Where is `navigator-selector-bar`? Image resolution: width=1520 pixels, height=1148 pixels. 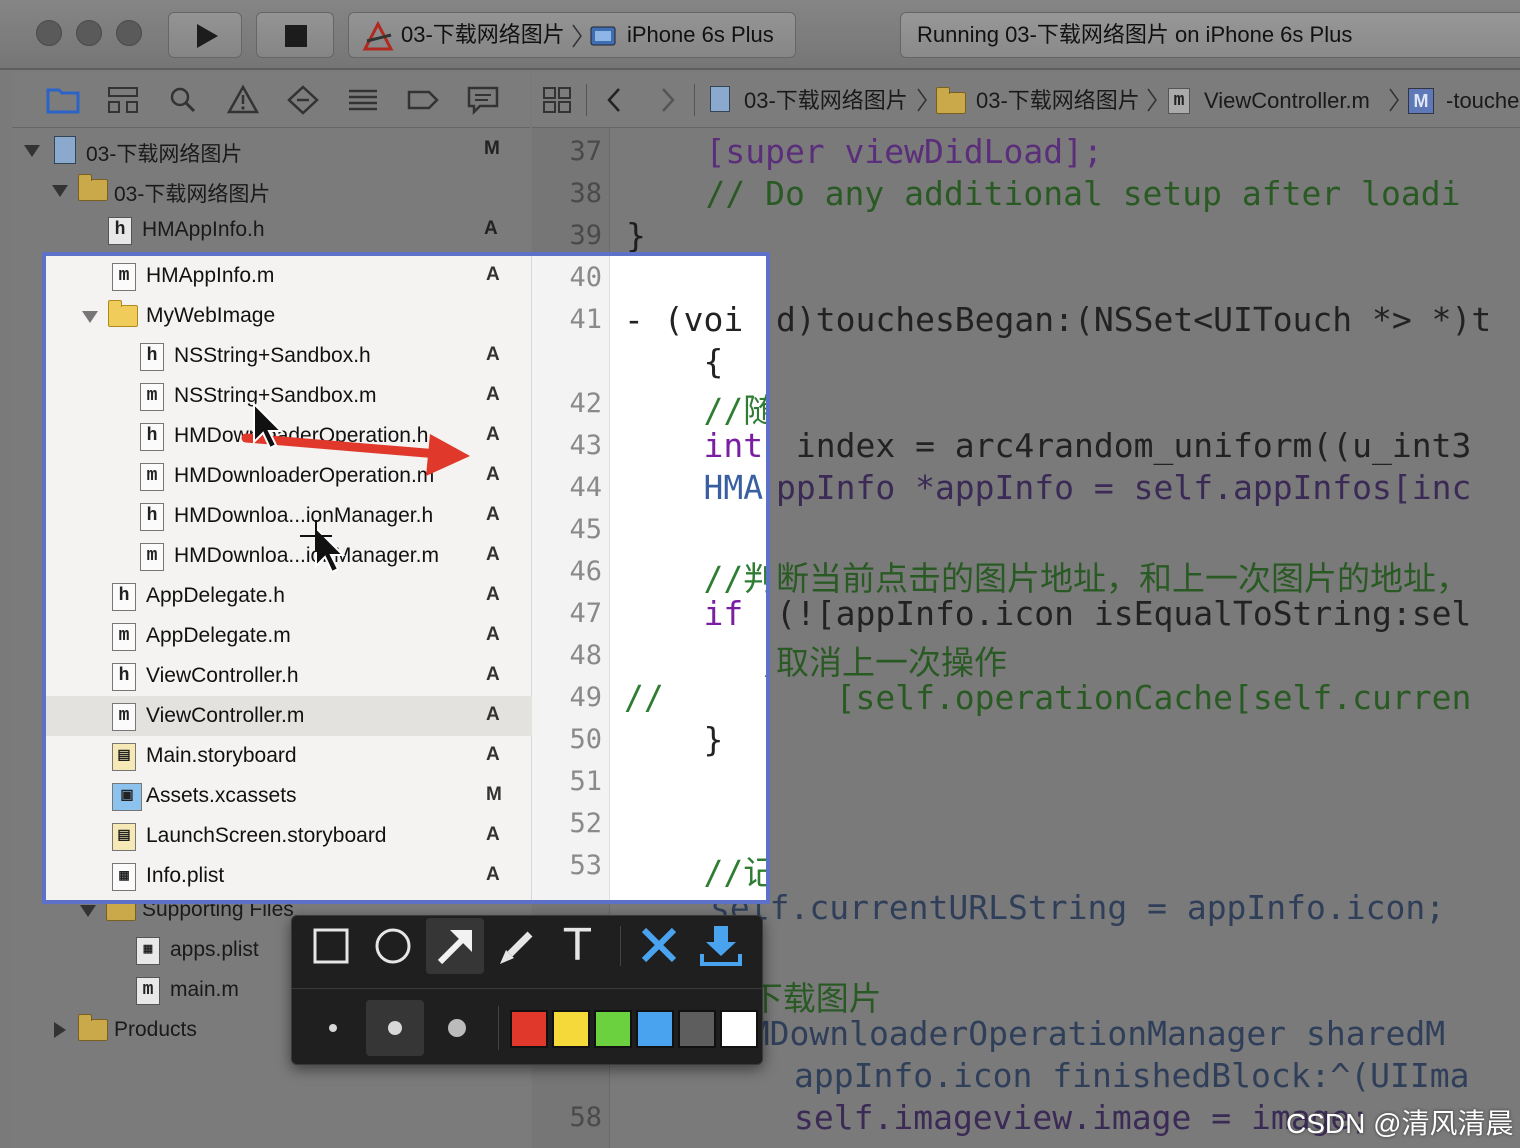
navigator-selector-bar is located at coordinates (271, 100).